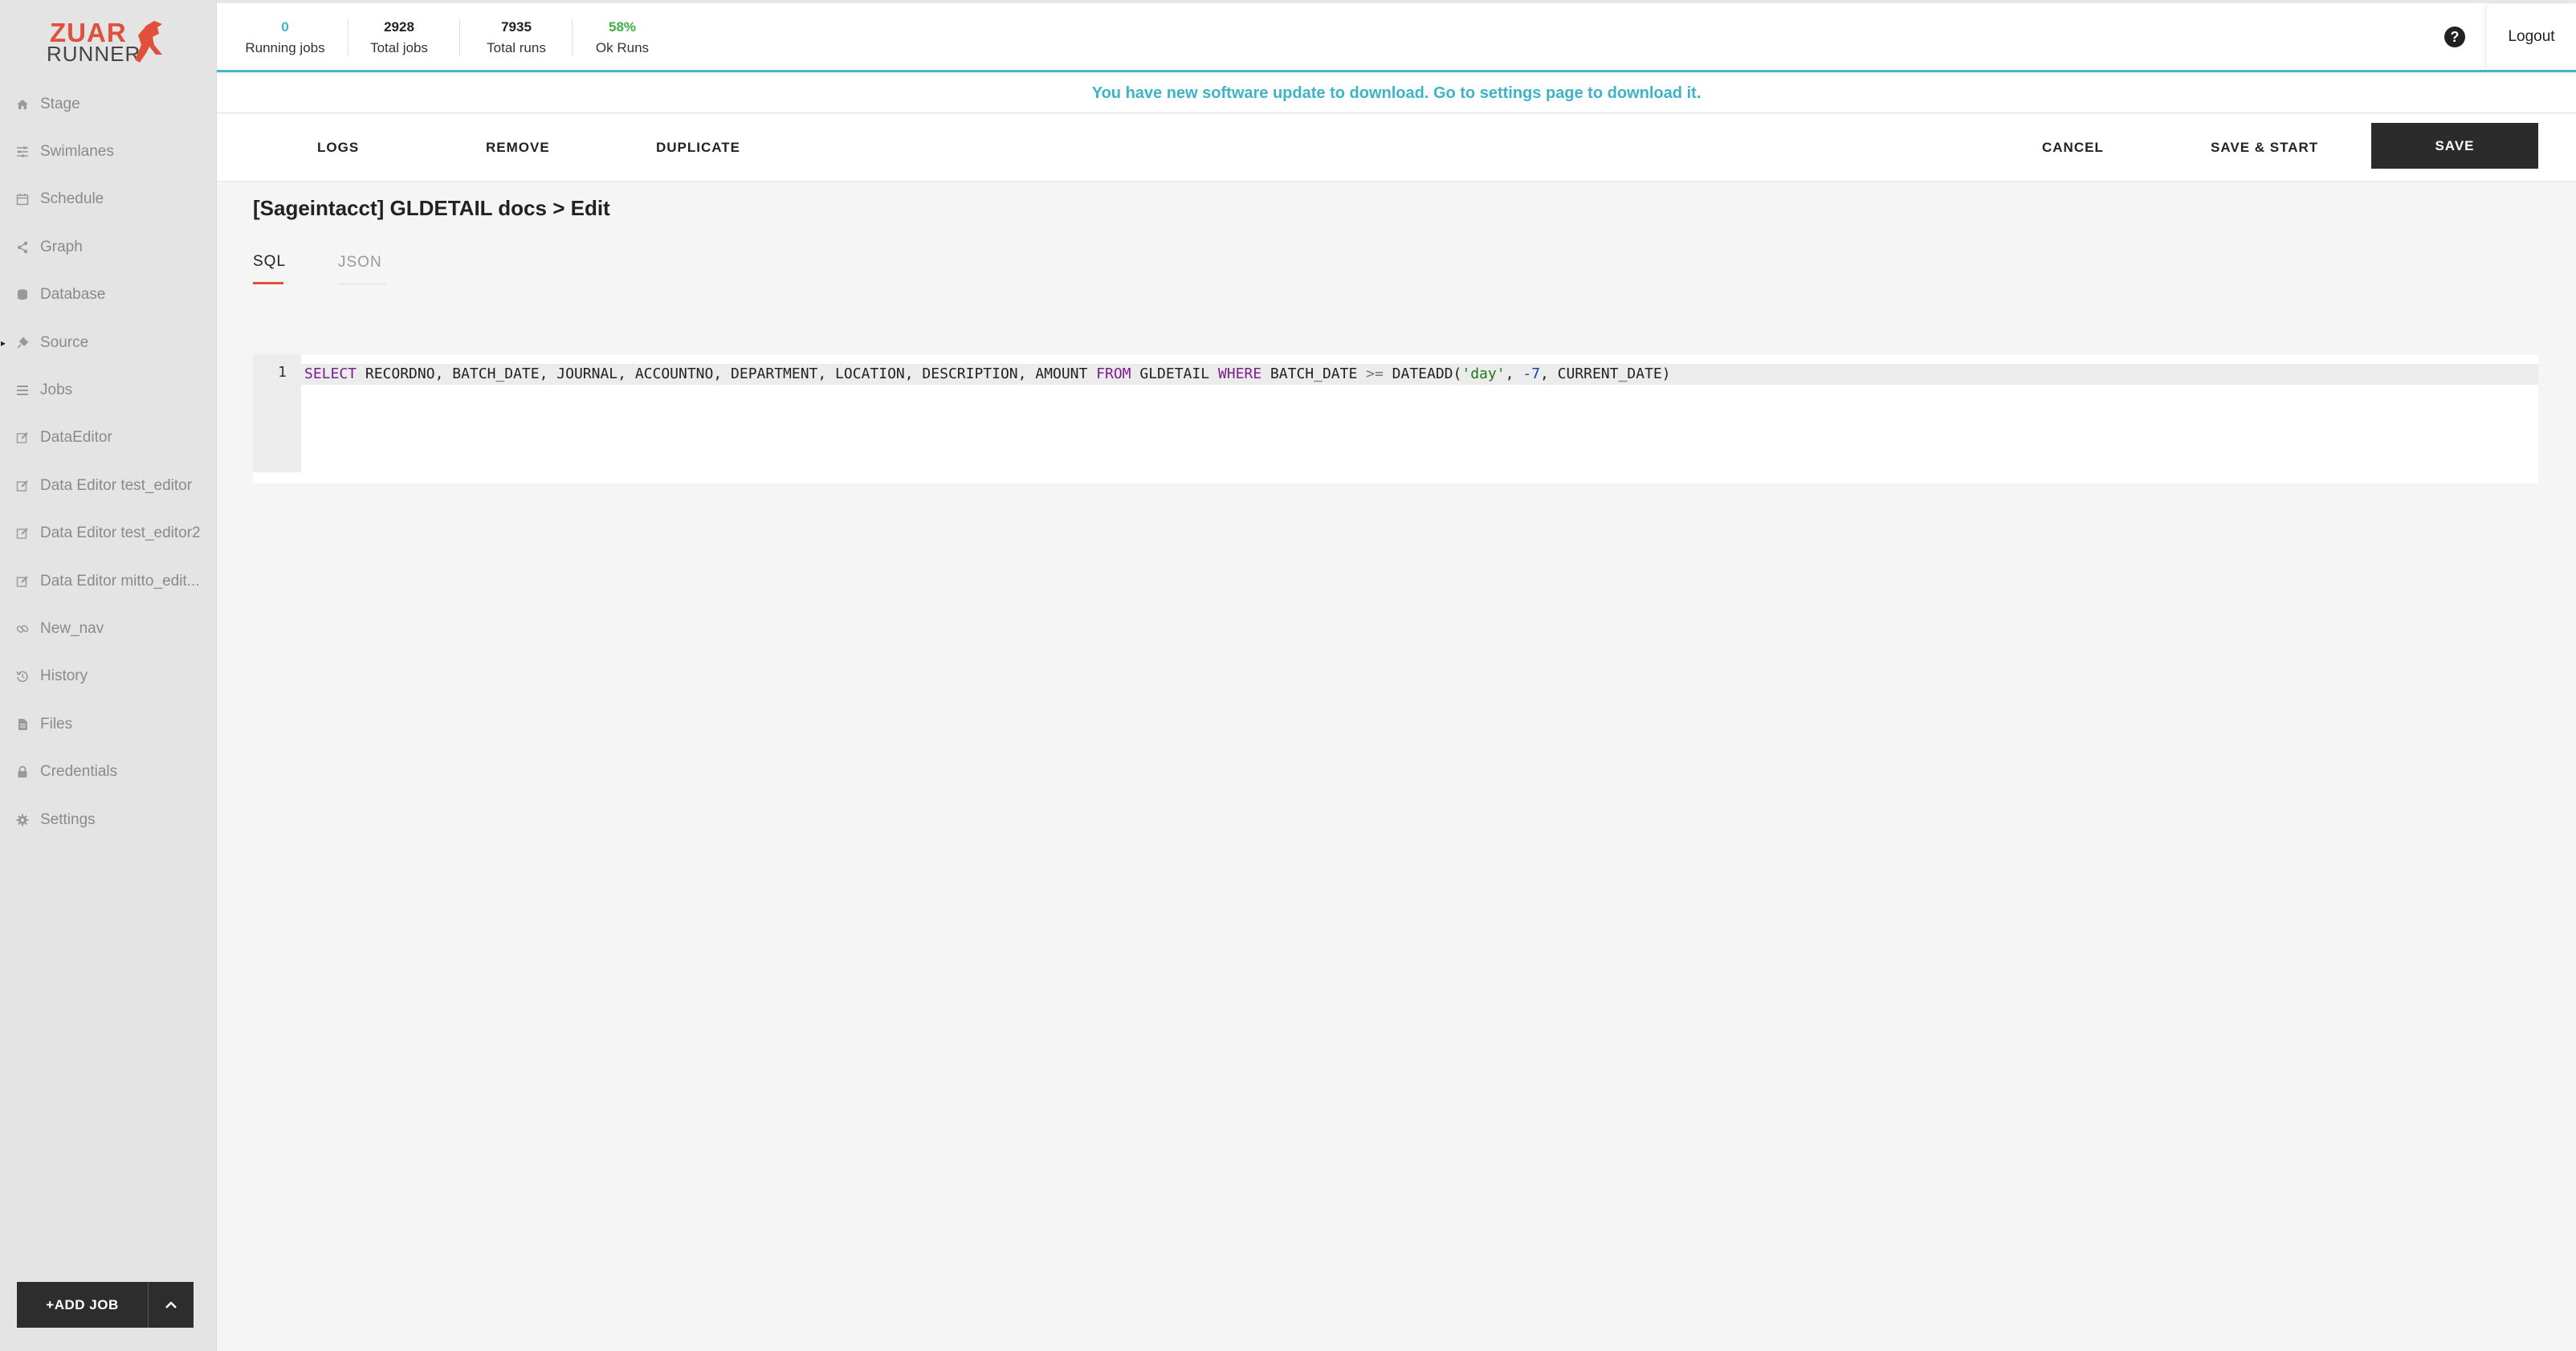  What do you see at coordinates (1531, 373) in the screenshot?
I see `code-token-number: -7` at bounding box center [1531, 373].